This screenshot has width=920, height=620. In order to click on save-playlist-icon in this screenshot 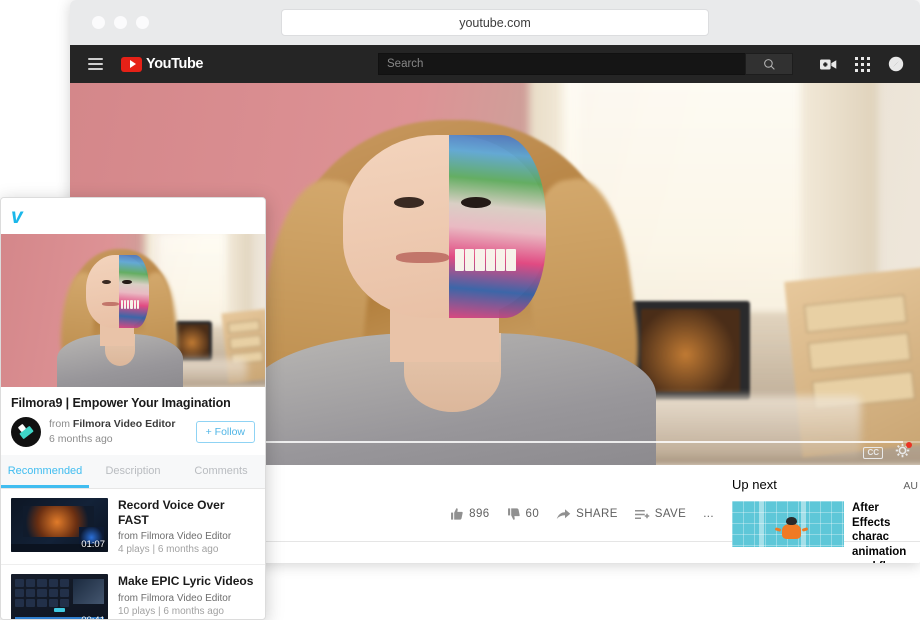, I will do `click(642, 514)`.